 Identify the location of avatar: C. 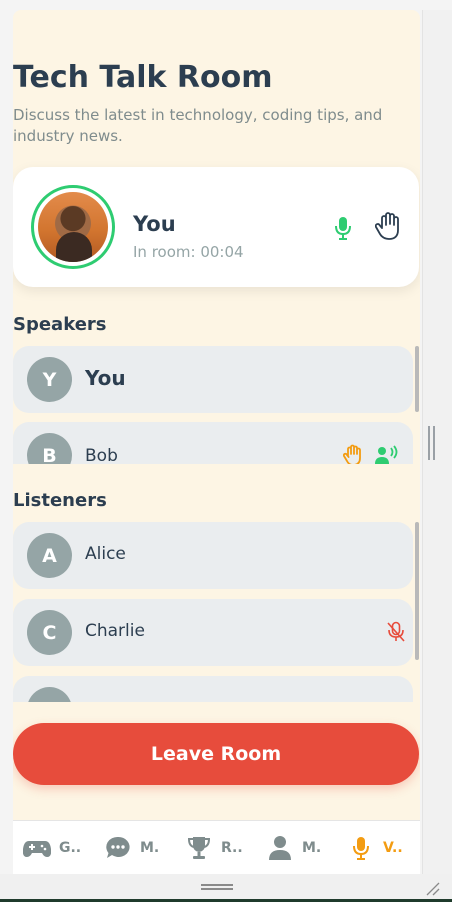
(49, 632).